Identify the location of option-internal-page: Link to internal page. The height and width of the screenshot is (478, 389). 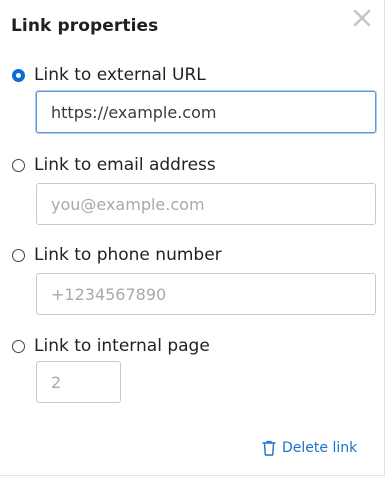
(111, 346).